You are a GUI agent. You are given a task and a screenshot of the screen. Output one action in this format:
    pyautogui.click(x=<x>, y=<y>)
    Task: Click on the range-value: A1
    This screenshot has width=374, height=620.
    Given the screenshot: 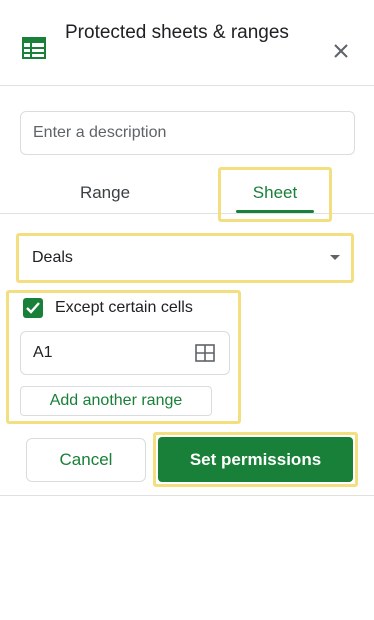 What is the action you would take?
    pyautogui.click(x=43, y=352)
    